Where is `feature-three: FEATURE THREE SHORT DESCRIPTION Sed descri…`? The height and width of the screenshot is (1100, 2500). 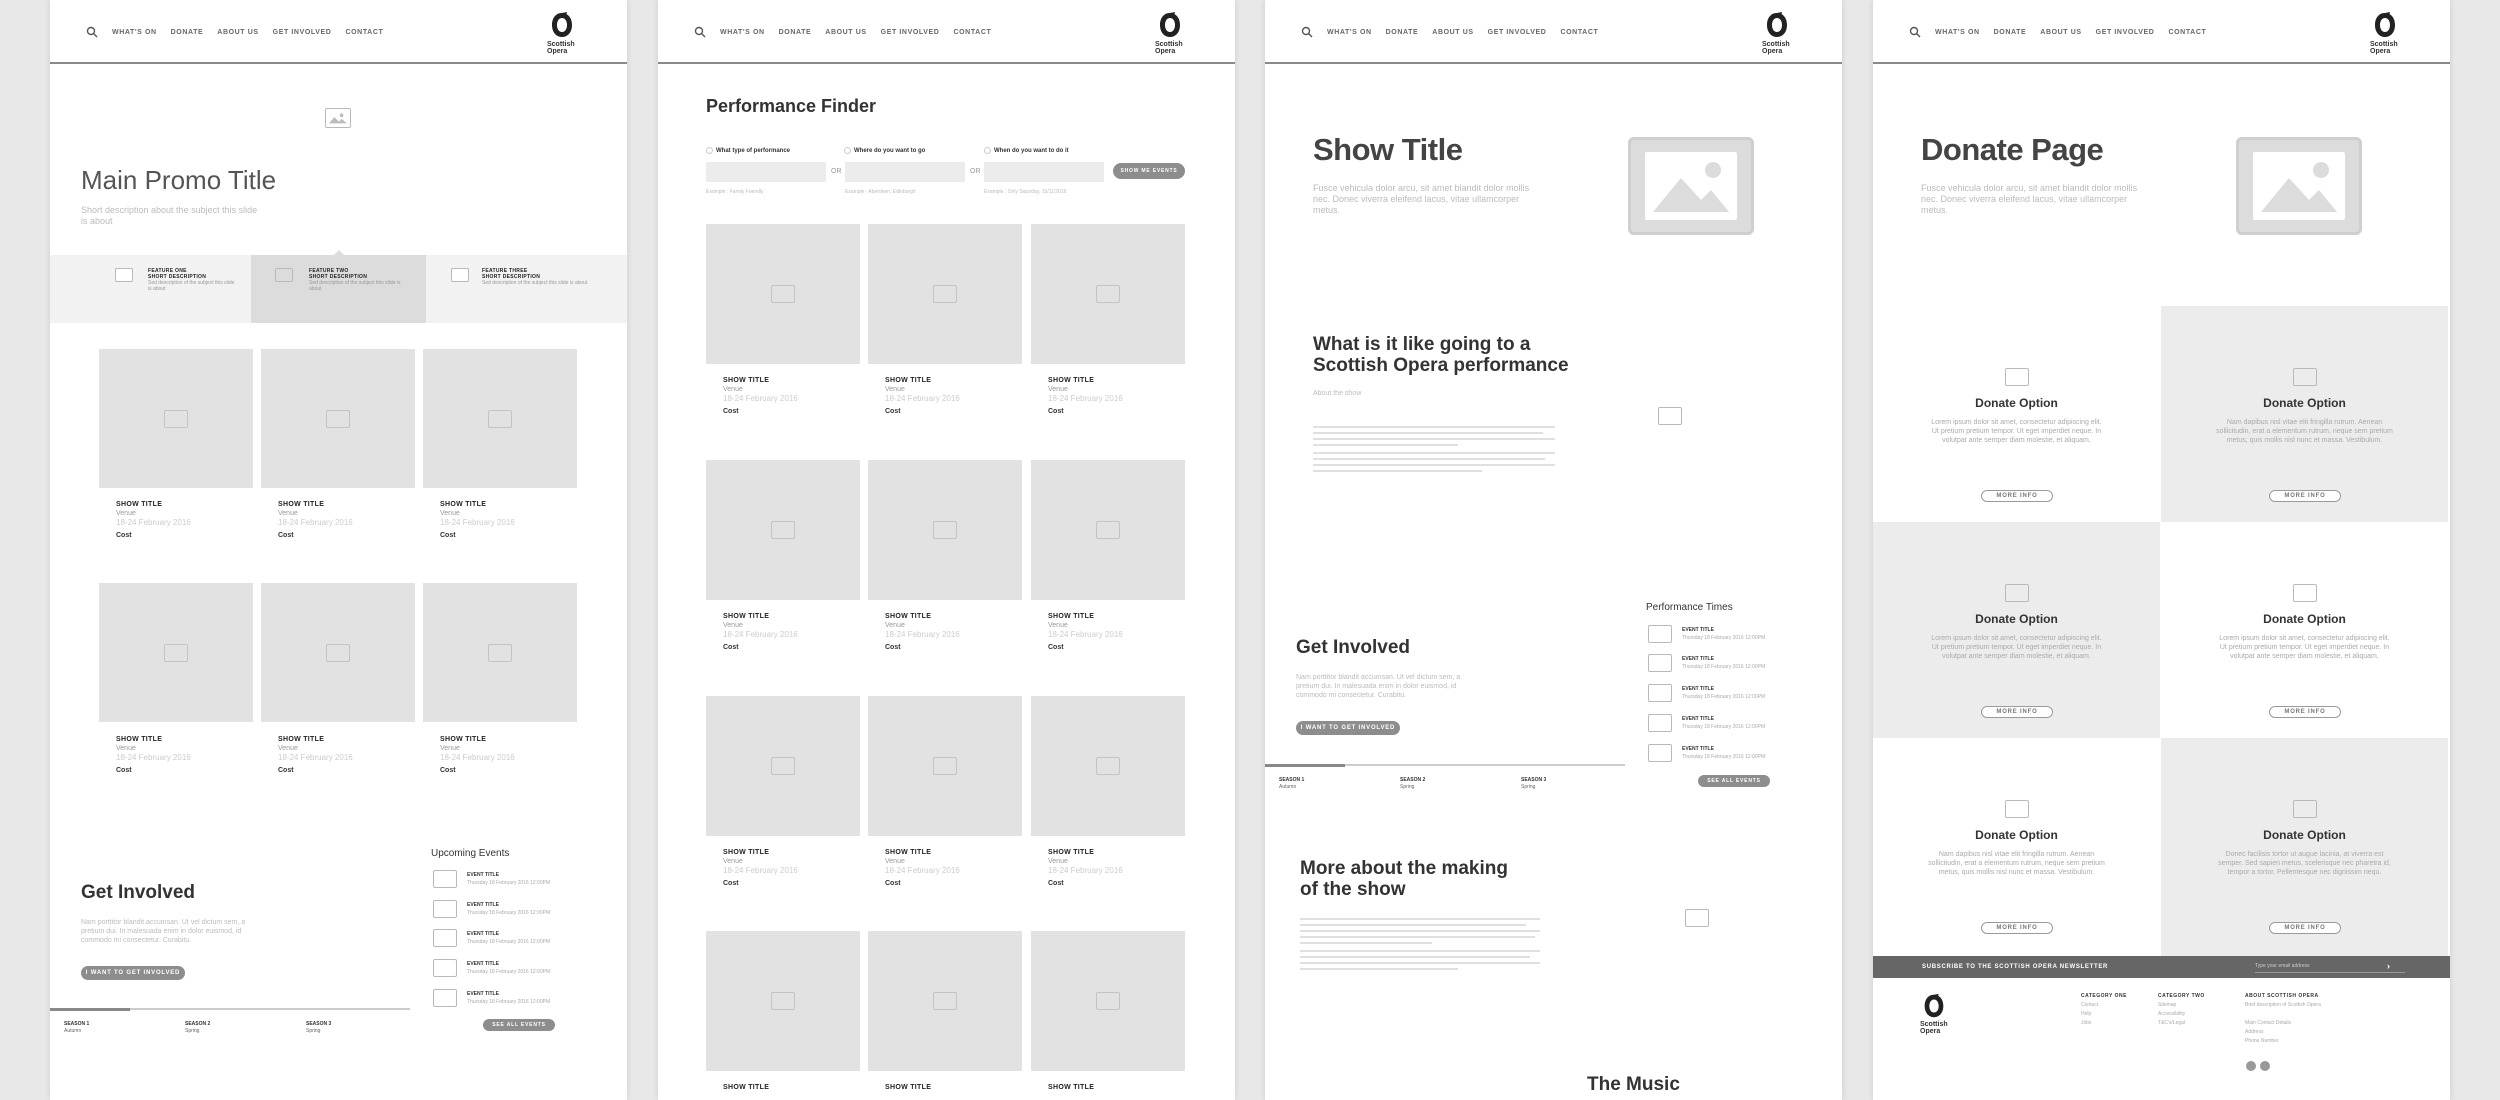 feature-three: FEATURE THREE SHORT DESCRIPTION Sed descri… is located at coordinates (526, 289).